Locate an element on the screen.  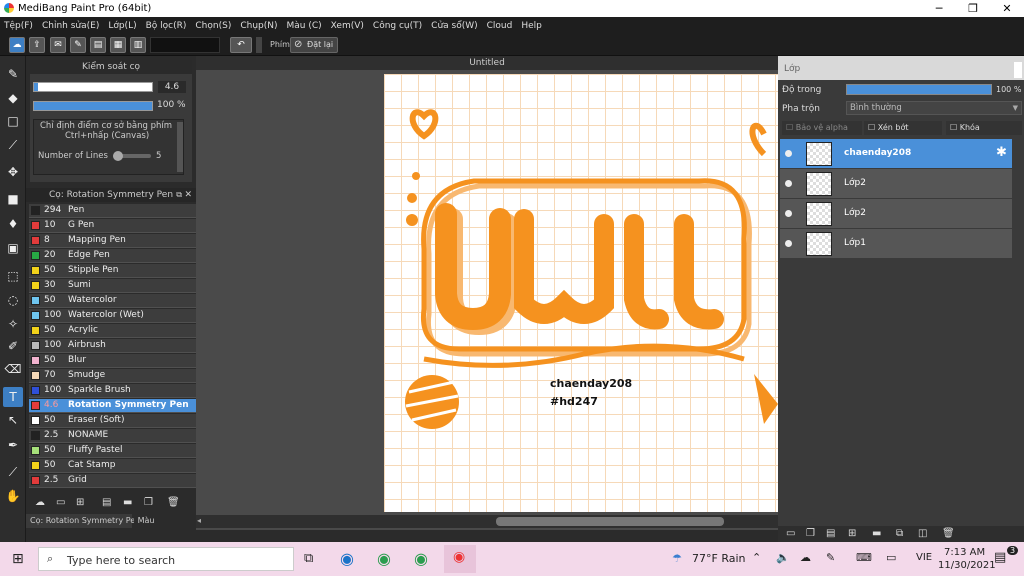
taskbar-search: ⌕ Type here to search is located at coordinates (166, 559).